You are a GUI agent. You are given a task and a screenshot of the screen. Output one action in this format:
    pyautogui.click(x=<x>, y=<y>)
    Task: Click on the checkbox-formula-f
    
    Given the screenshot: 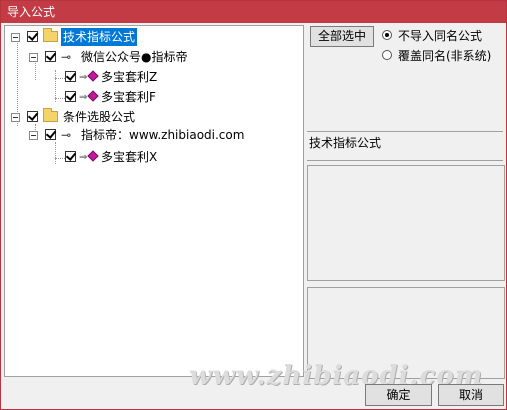 What is the action you would take?
    pyautogui.click(x=70, y=96)
    